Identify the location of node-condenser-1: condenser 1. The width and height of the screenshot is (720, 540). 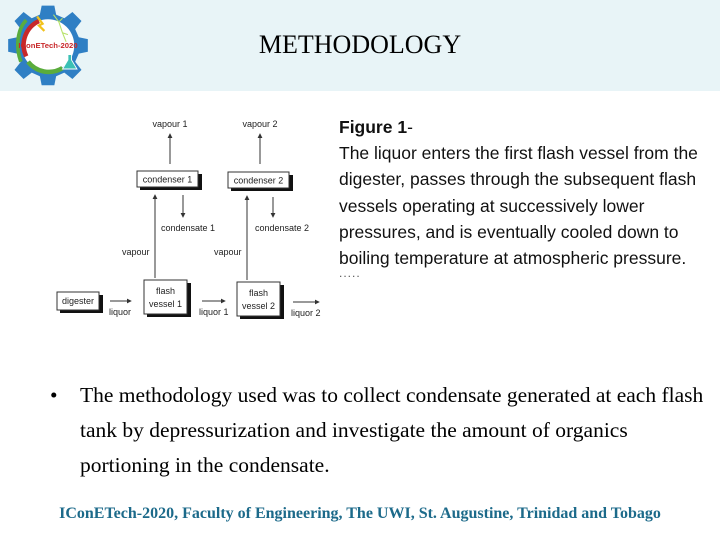
(169, 180).